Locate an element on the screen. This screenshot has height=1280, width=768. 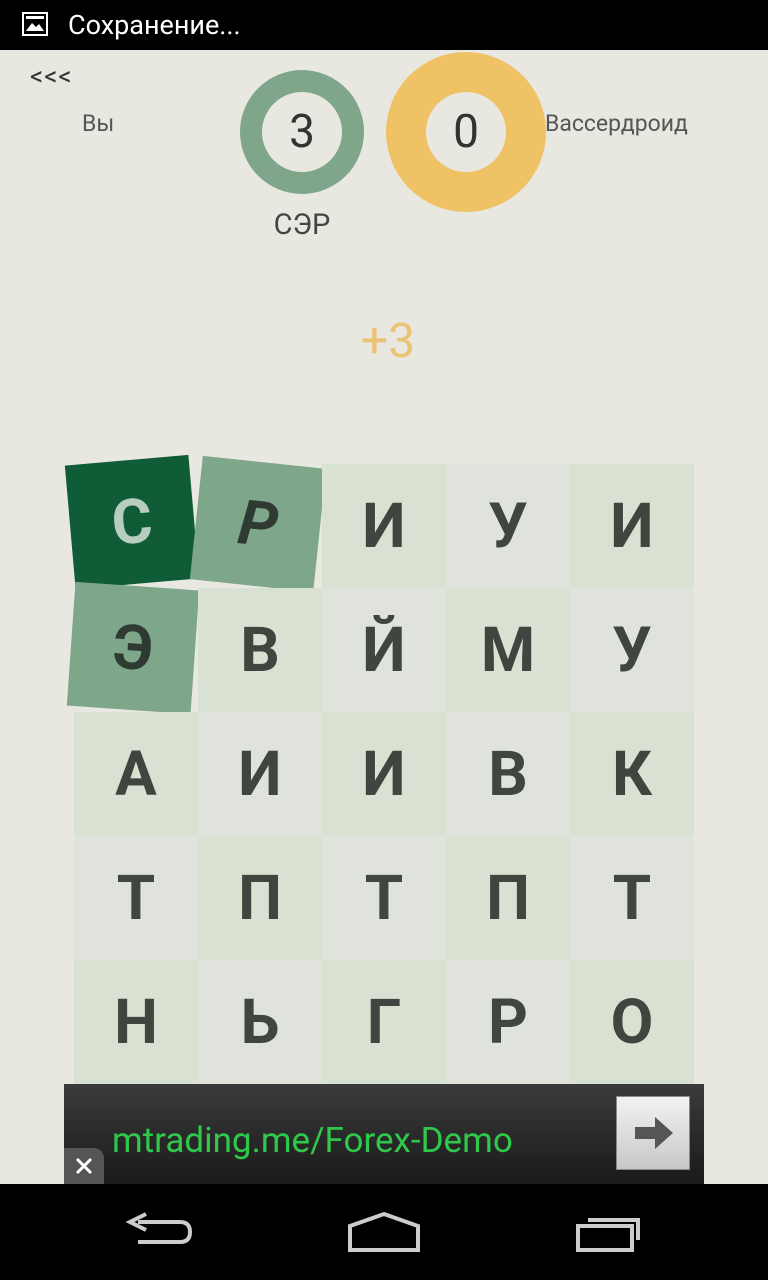
ad-arrow-button is located at coordinates (653, 1133).